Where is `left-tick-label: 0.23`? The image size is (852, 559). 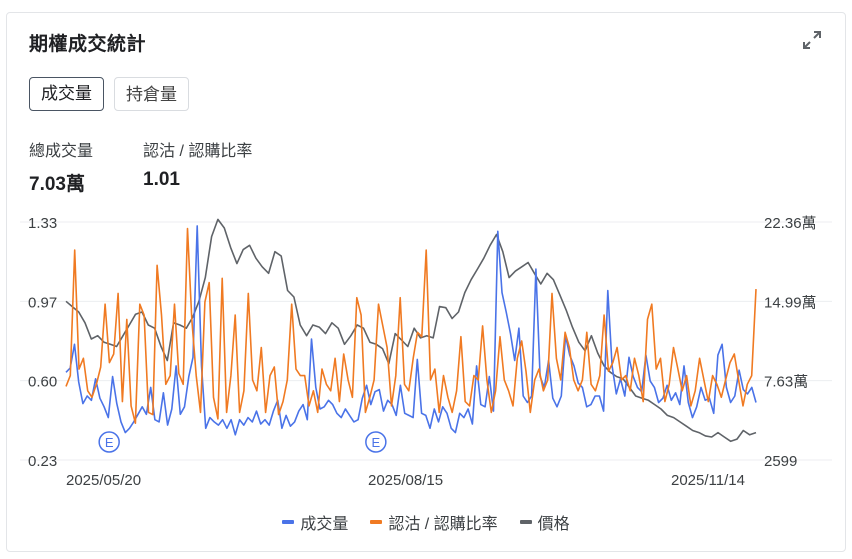 left-tick-label: 0.23 is located at coordinates (42, 461).